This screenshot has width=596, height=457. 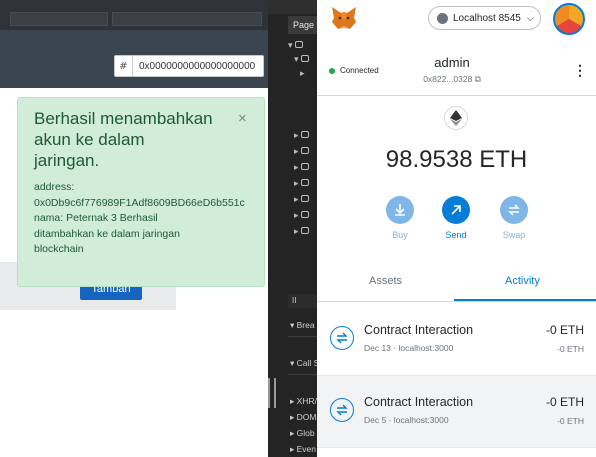 I want to click on balance: 98.9538 ETH, so click(x=456, y=159).